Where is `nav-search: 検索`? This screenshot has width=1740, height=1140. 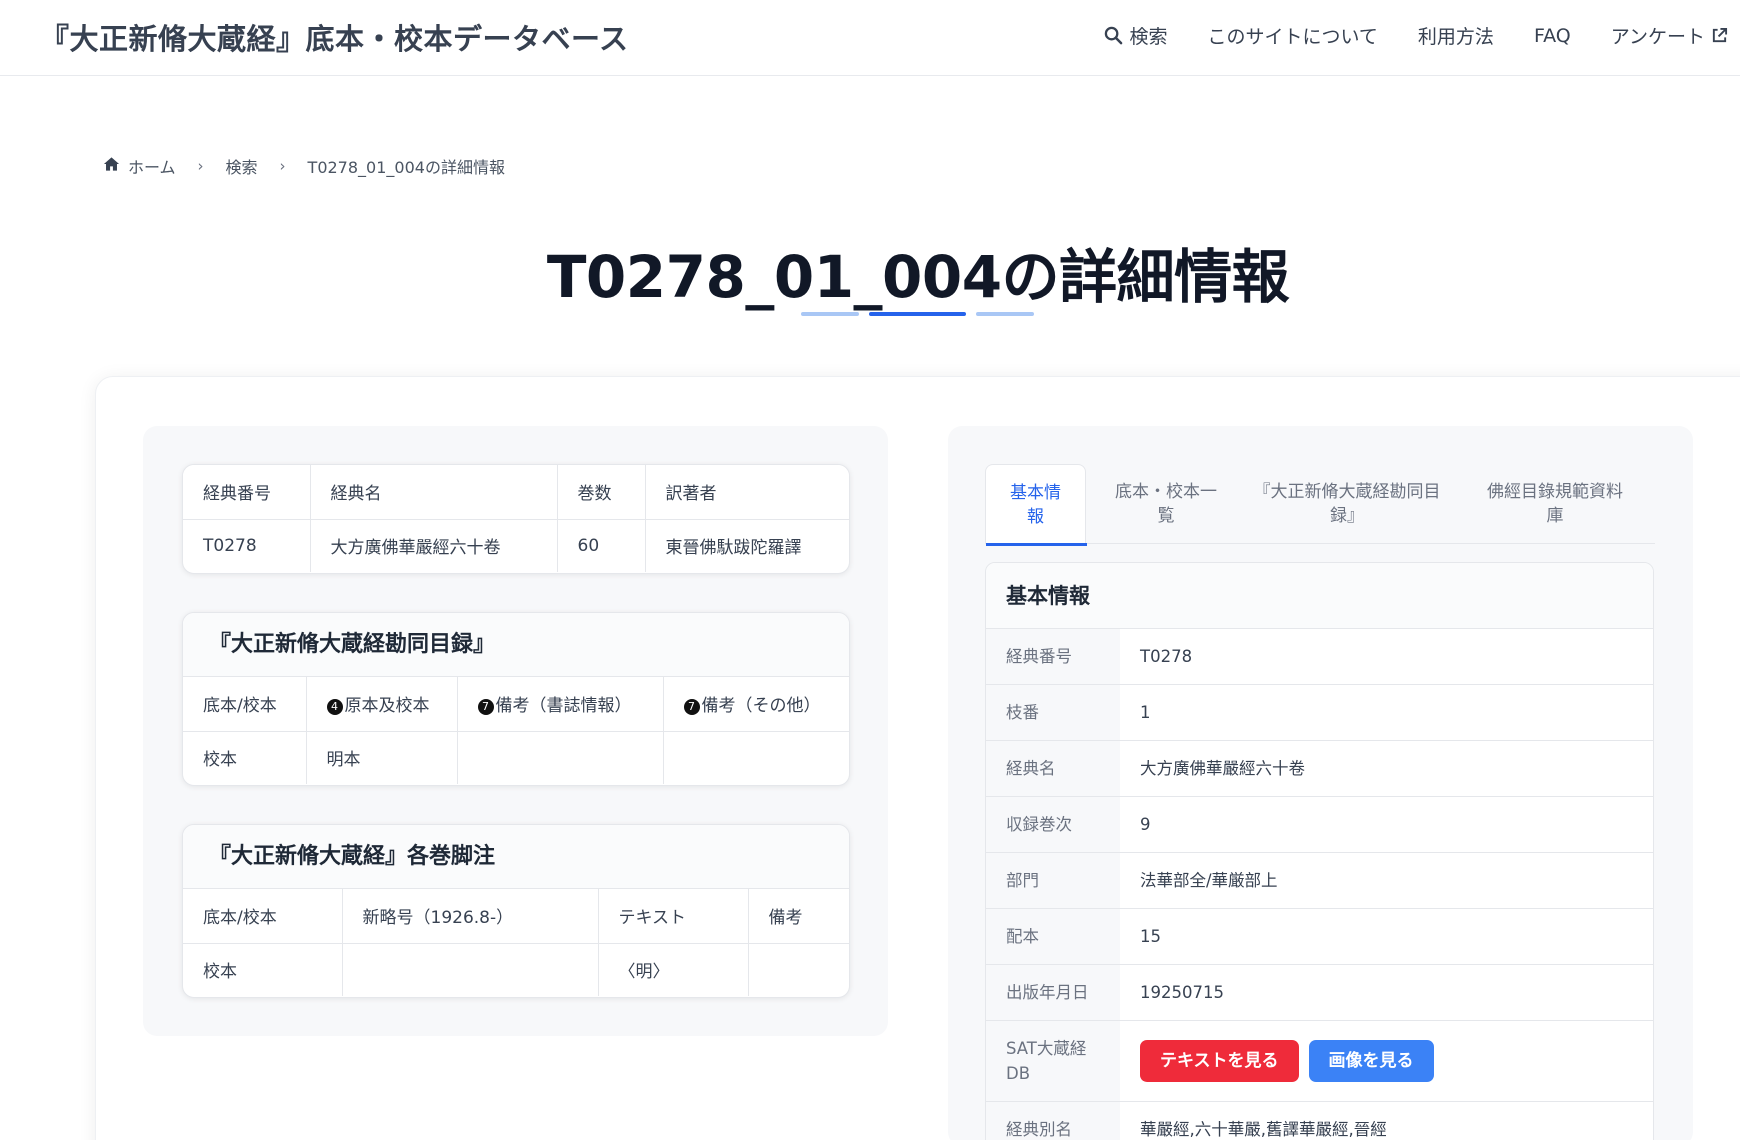
nav-search: 検索 is located at coordinates (1135, 35).